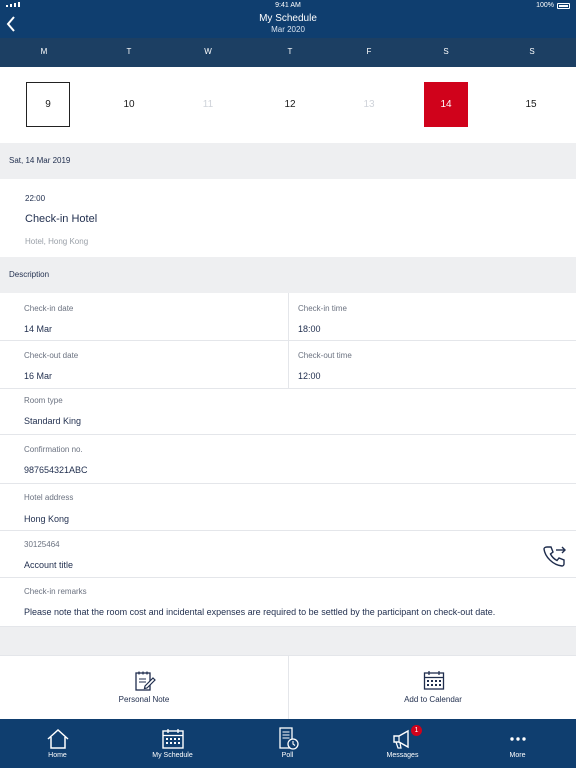  I want to click on selected-date-band: Sat, 14 Mar 2019, so click(288, 161).